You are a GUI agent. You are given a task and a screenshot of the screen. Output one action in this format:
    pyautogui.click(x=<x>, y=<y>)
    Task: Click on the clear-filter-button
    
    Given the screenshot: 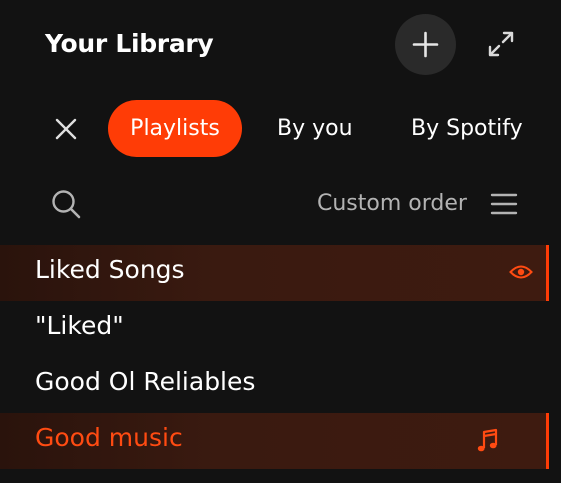 What is the action you would take?
    pyautogui.click(x=66, y=129)
    